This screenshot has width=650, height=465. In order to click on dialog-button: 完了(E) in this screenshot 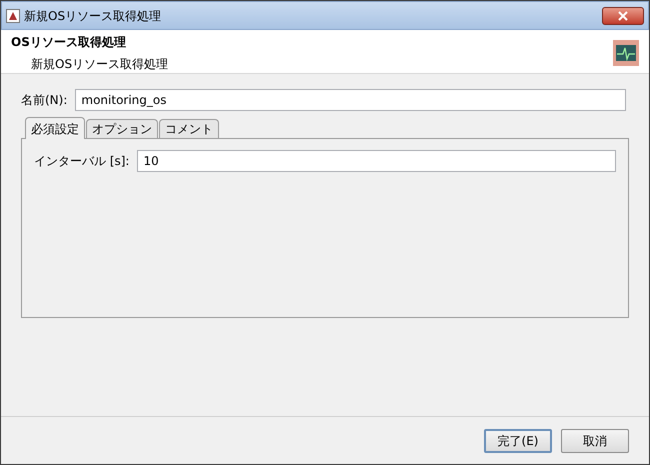, I will do `click(518, 440)`.